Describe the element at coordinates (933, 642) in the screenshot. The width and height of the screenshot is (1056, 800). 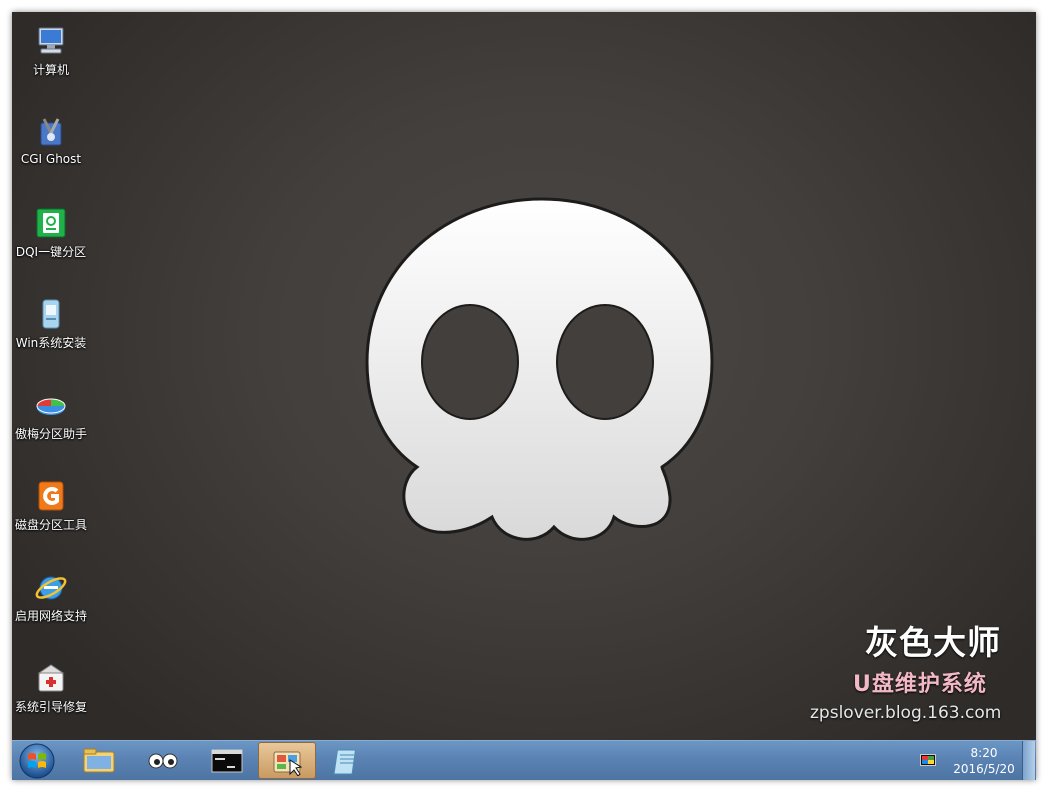
I see `brand-title: 灰色大师` at that location.